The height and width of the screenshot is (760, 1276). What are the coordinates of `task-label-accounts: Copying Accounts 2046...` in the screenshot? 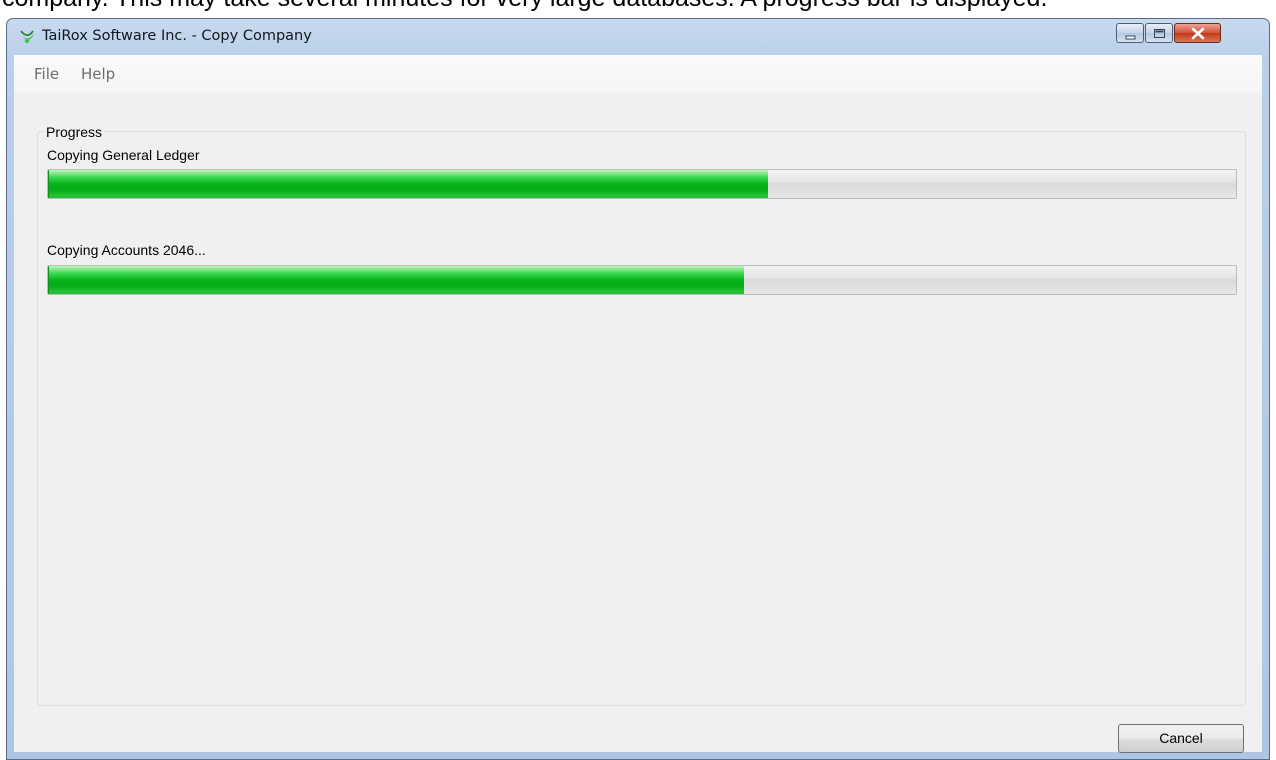 It's located at (126, 250).